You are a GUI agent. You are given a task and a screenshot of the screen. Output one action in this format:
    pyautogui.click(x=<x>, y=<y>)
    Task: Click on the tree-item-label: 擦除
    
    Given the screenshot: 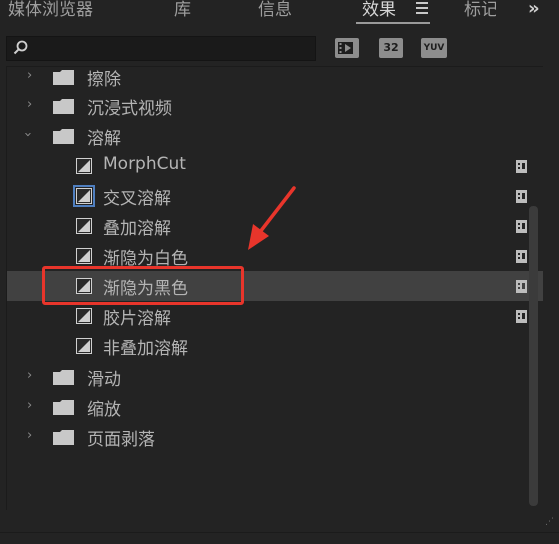 What is the action you would take?
    pyautogui.click(x=104, y=80)
    